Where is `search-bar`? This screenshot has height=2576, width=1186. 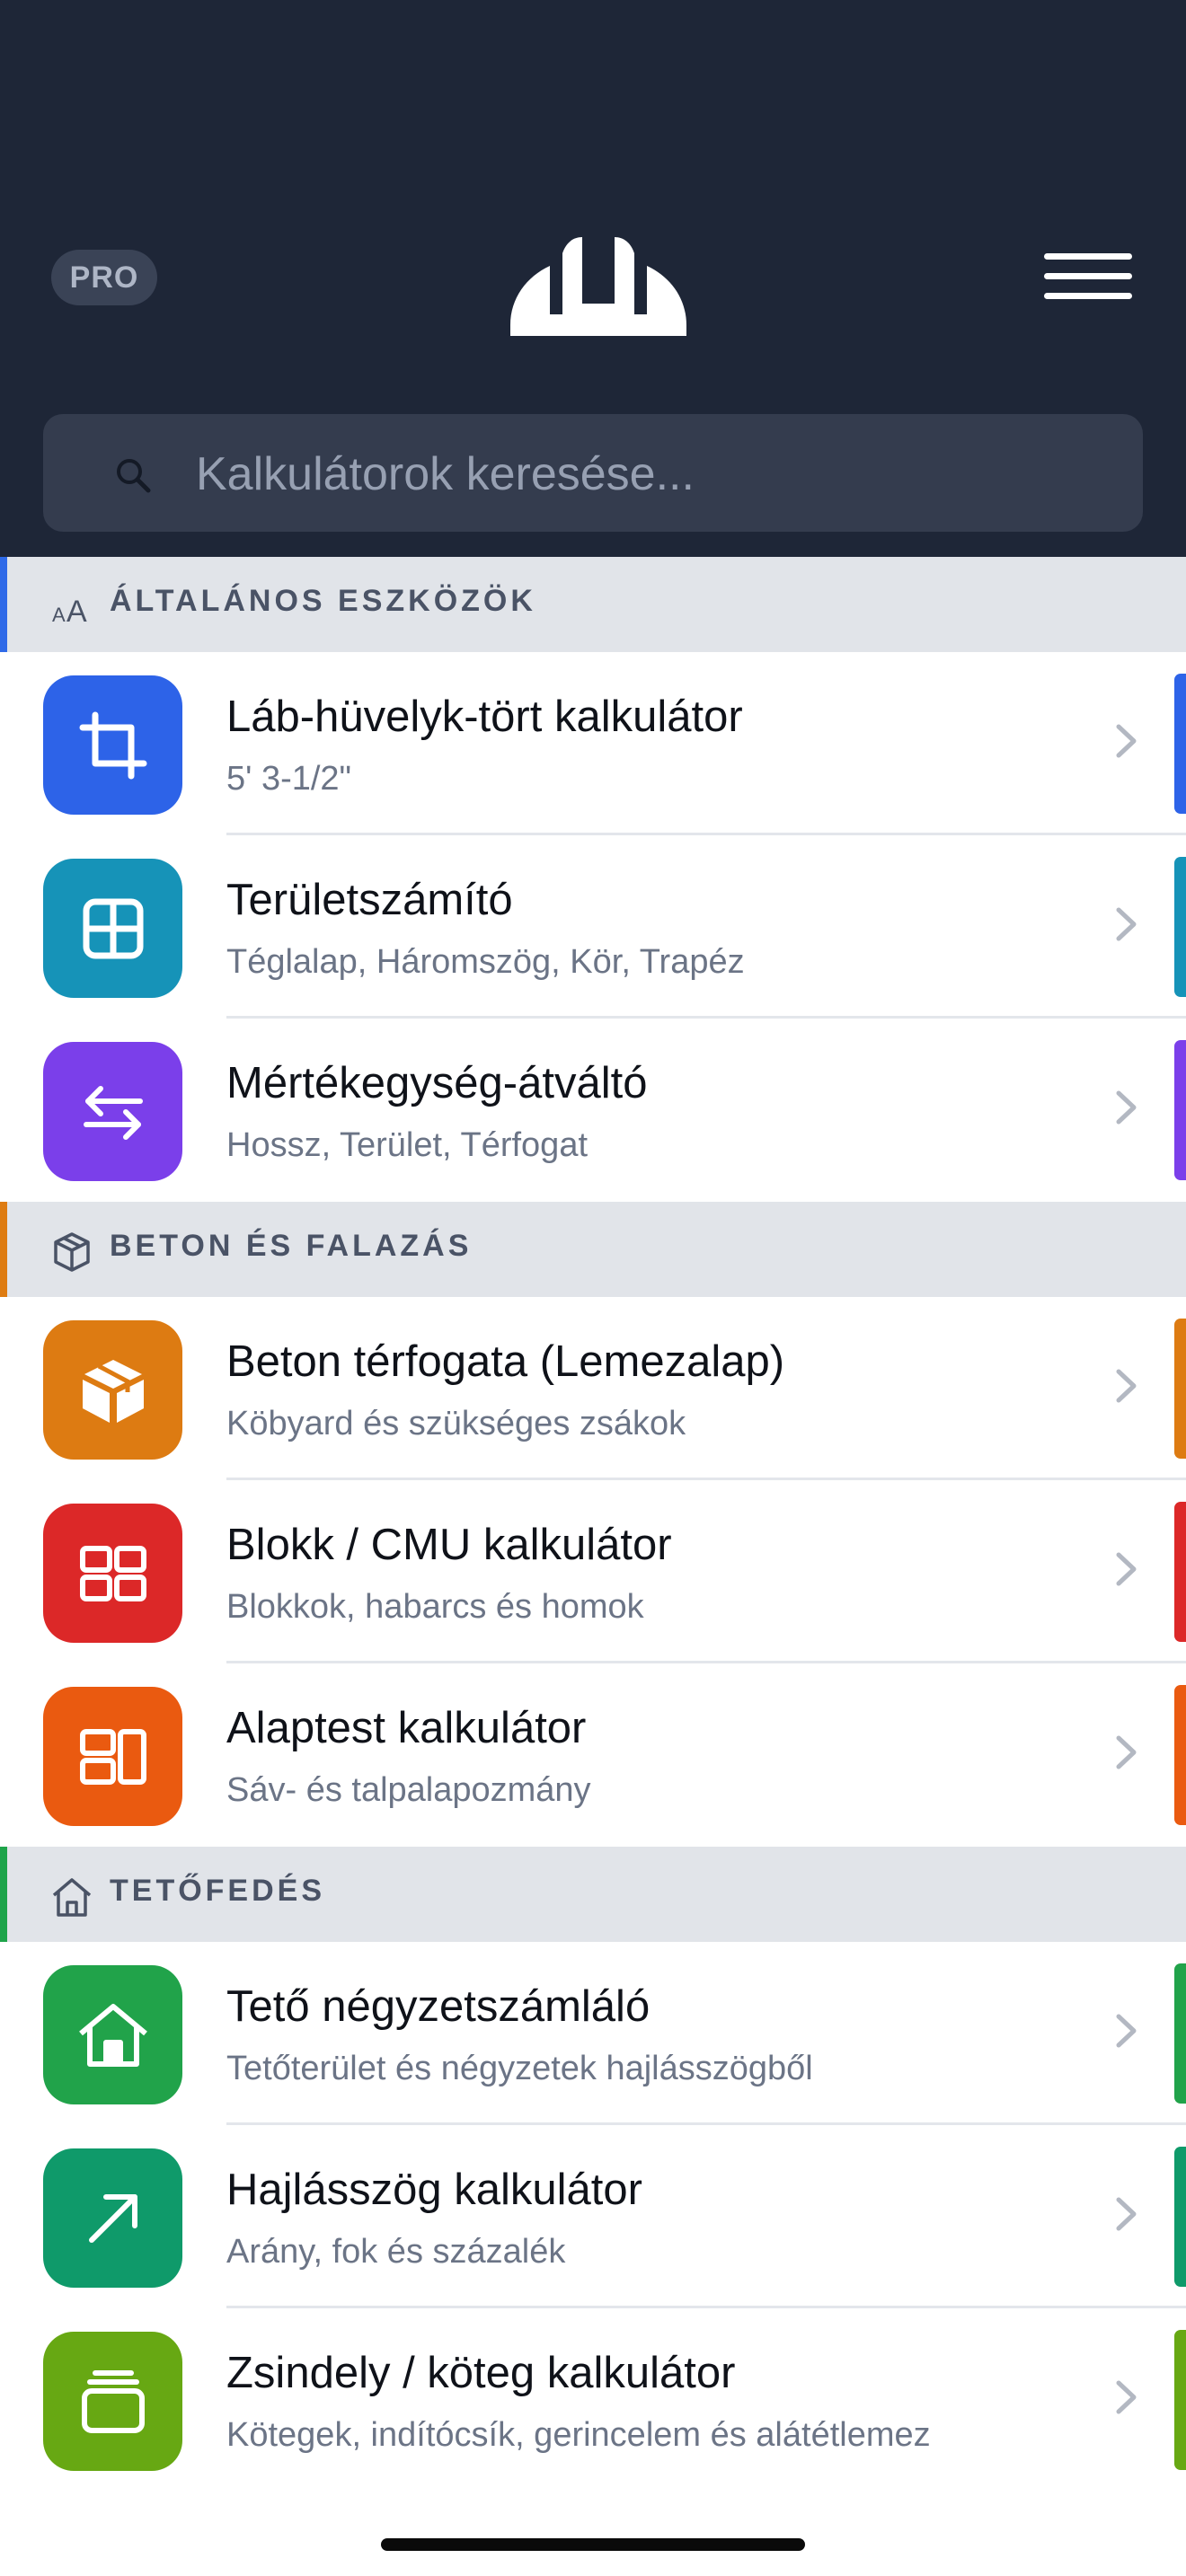
search-bar is located at coordinates (593, 473).